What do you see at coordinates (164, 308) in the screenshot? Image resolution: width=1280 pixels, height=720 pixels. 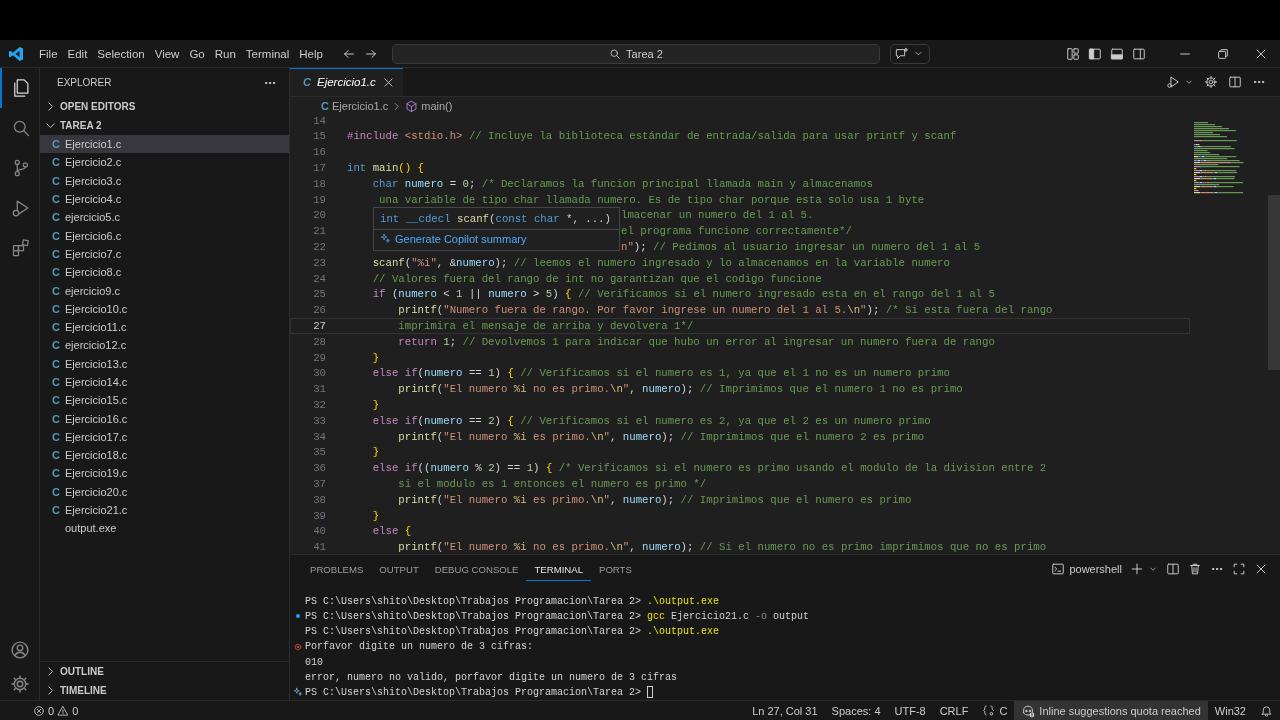 I see `explorer-entry: C Ejercicio10.c` at bounding box center [164, 308].